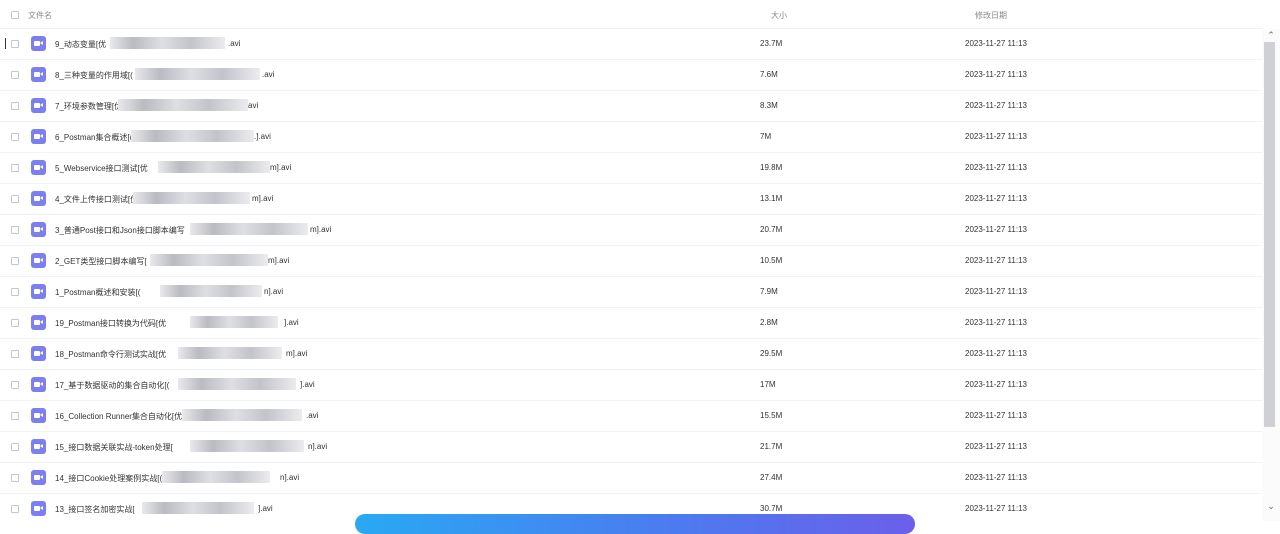 The width and height of the screenshot is (1280, 534). Describe the element at coordinates (94, 75) in the screenshot. I see `file-name: 8_三种变量的作用域[(` at that location.